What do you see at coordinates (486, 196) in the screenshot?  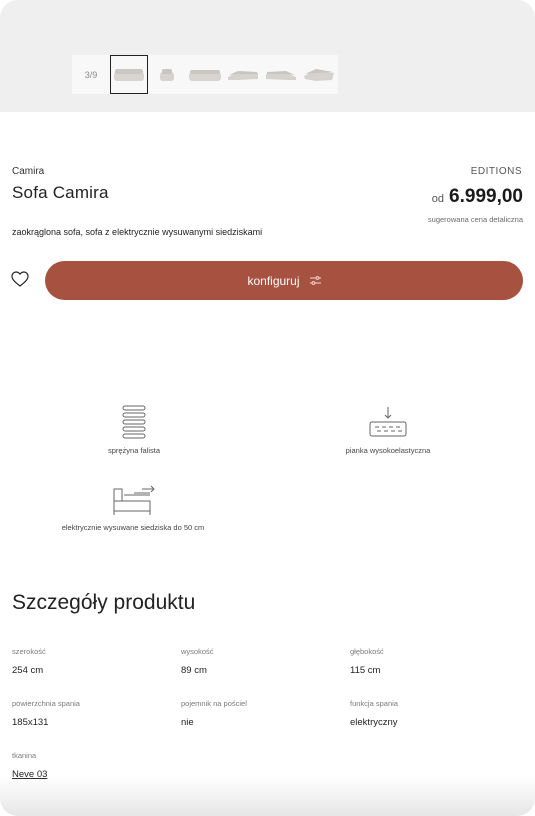 I see `product-price: 6.999,00` at bounding box center [486, 196].